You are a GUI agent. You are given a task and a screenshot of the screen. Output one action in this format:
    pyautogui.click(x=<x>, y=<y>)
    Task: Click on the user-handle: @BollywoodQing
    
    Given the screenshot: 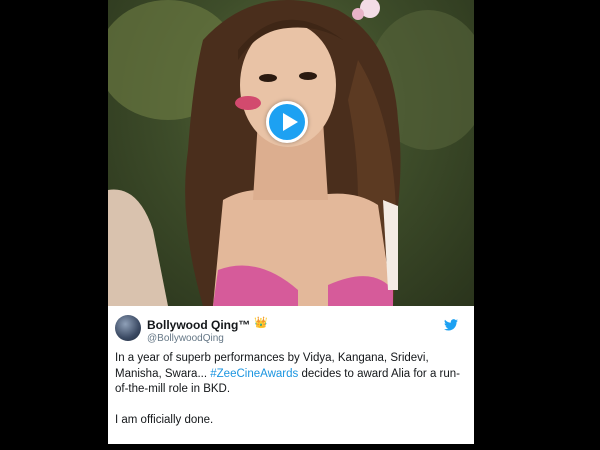 What is the action you would take?
    pyautogui.click(x=185, y=338)
    